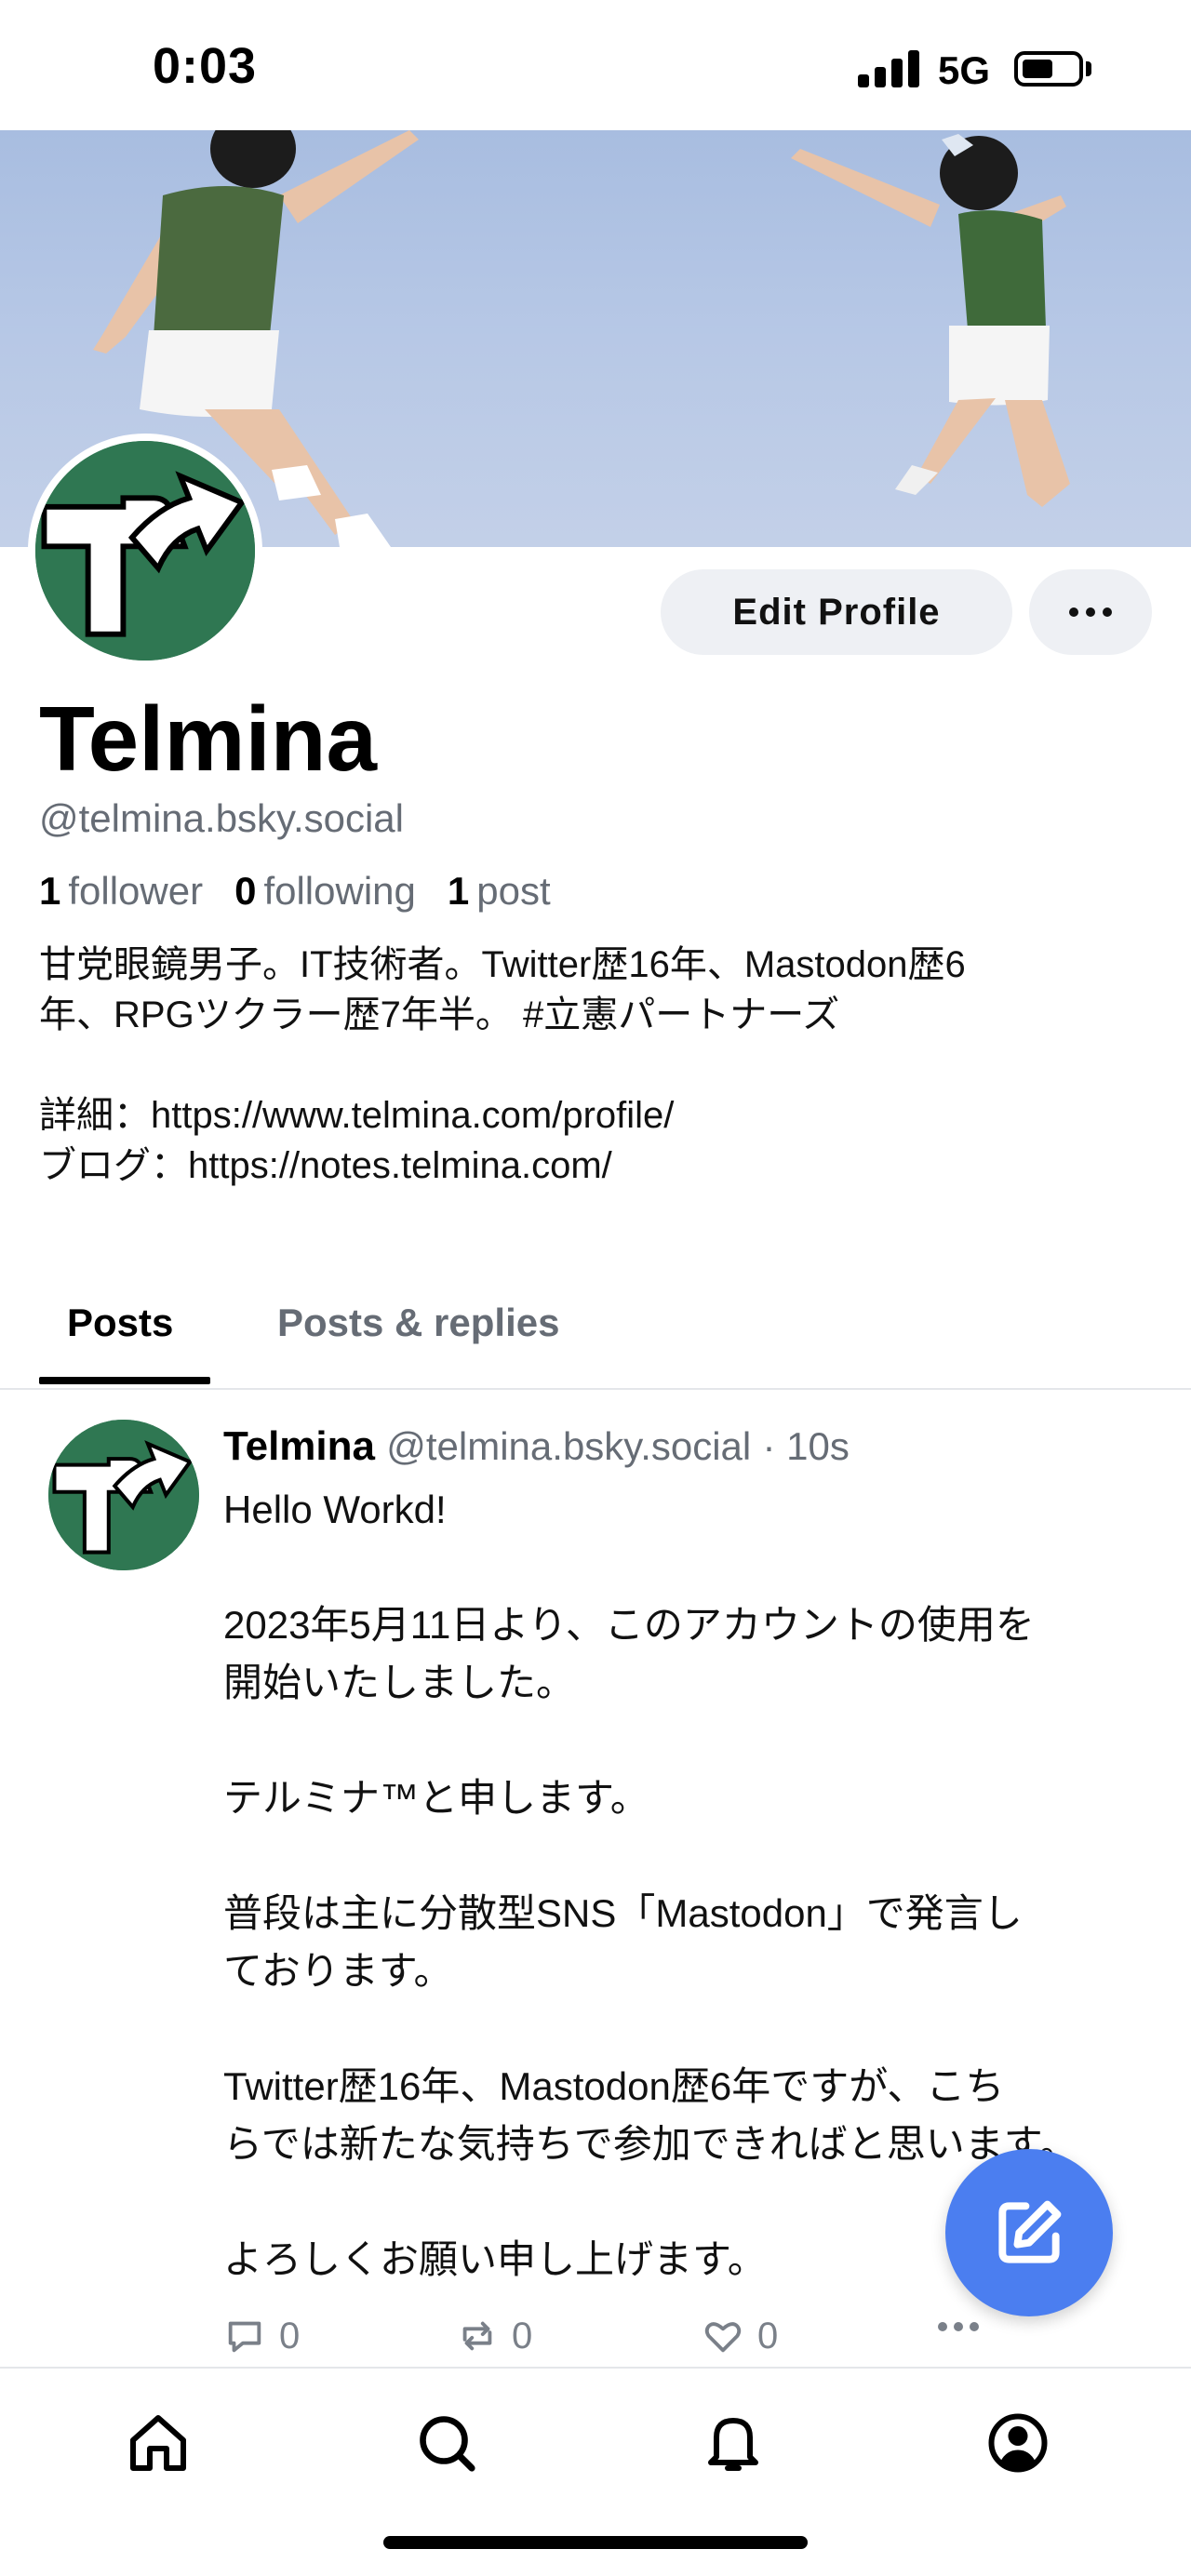 The height and width of the screenshot is (2576, 1191). Describe the element at coordinates (124, 1380) in the screenshot. I see `active-tab-indicator` at that location.